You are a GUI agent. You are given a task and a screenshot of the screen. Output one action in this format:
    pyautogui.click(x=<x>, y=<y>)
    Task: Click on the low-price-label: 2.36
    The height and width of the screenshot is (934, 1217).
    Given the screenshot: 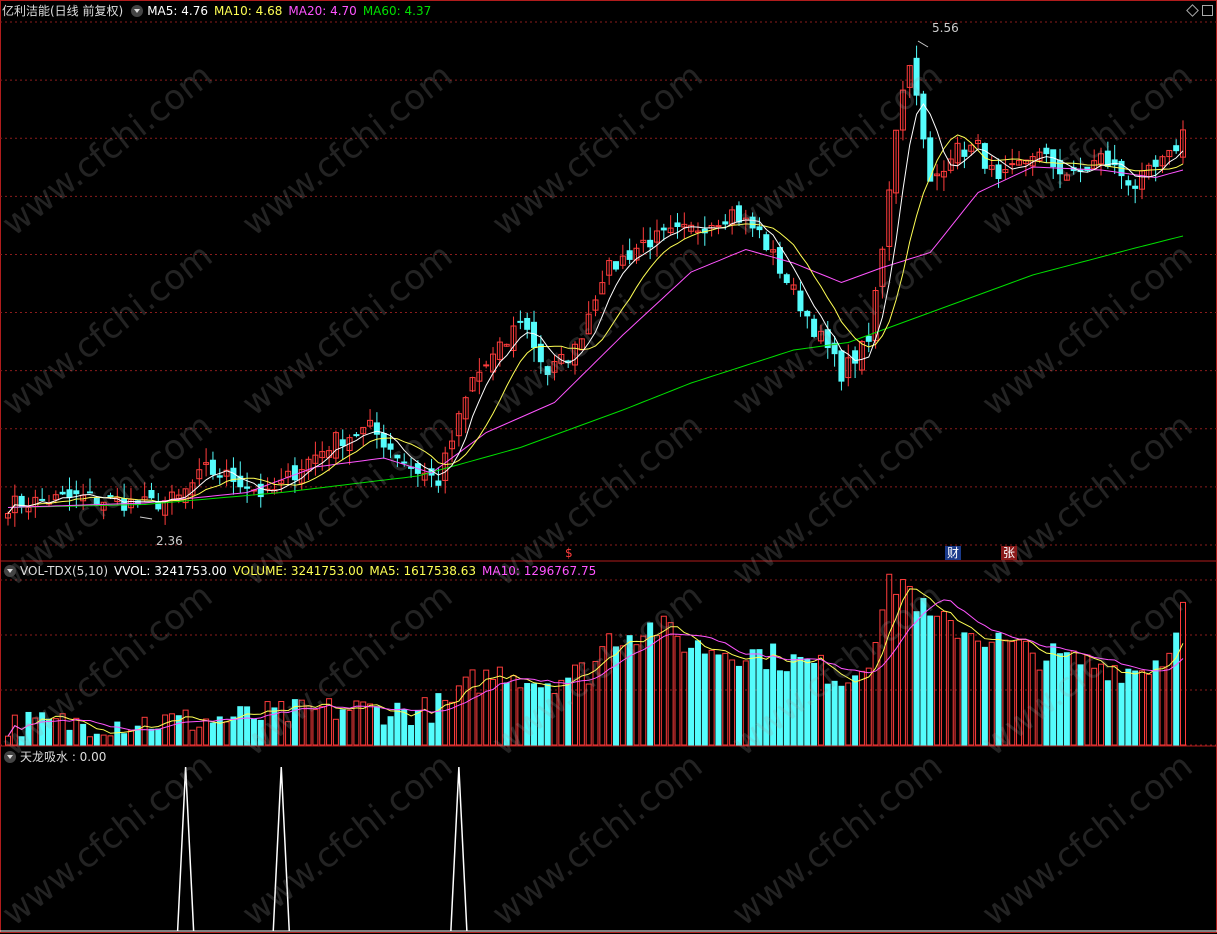 What is the action you would take?
    pyautogui.click(x=169, y=541)
    